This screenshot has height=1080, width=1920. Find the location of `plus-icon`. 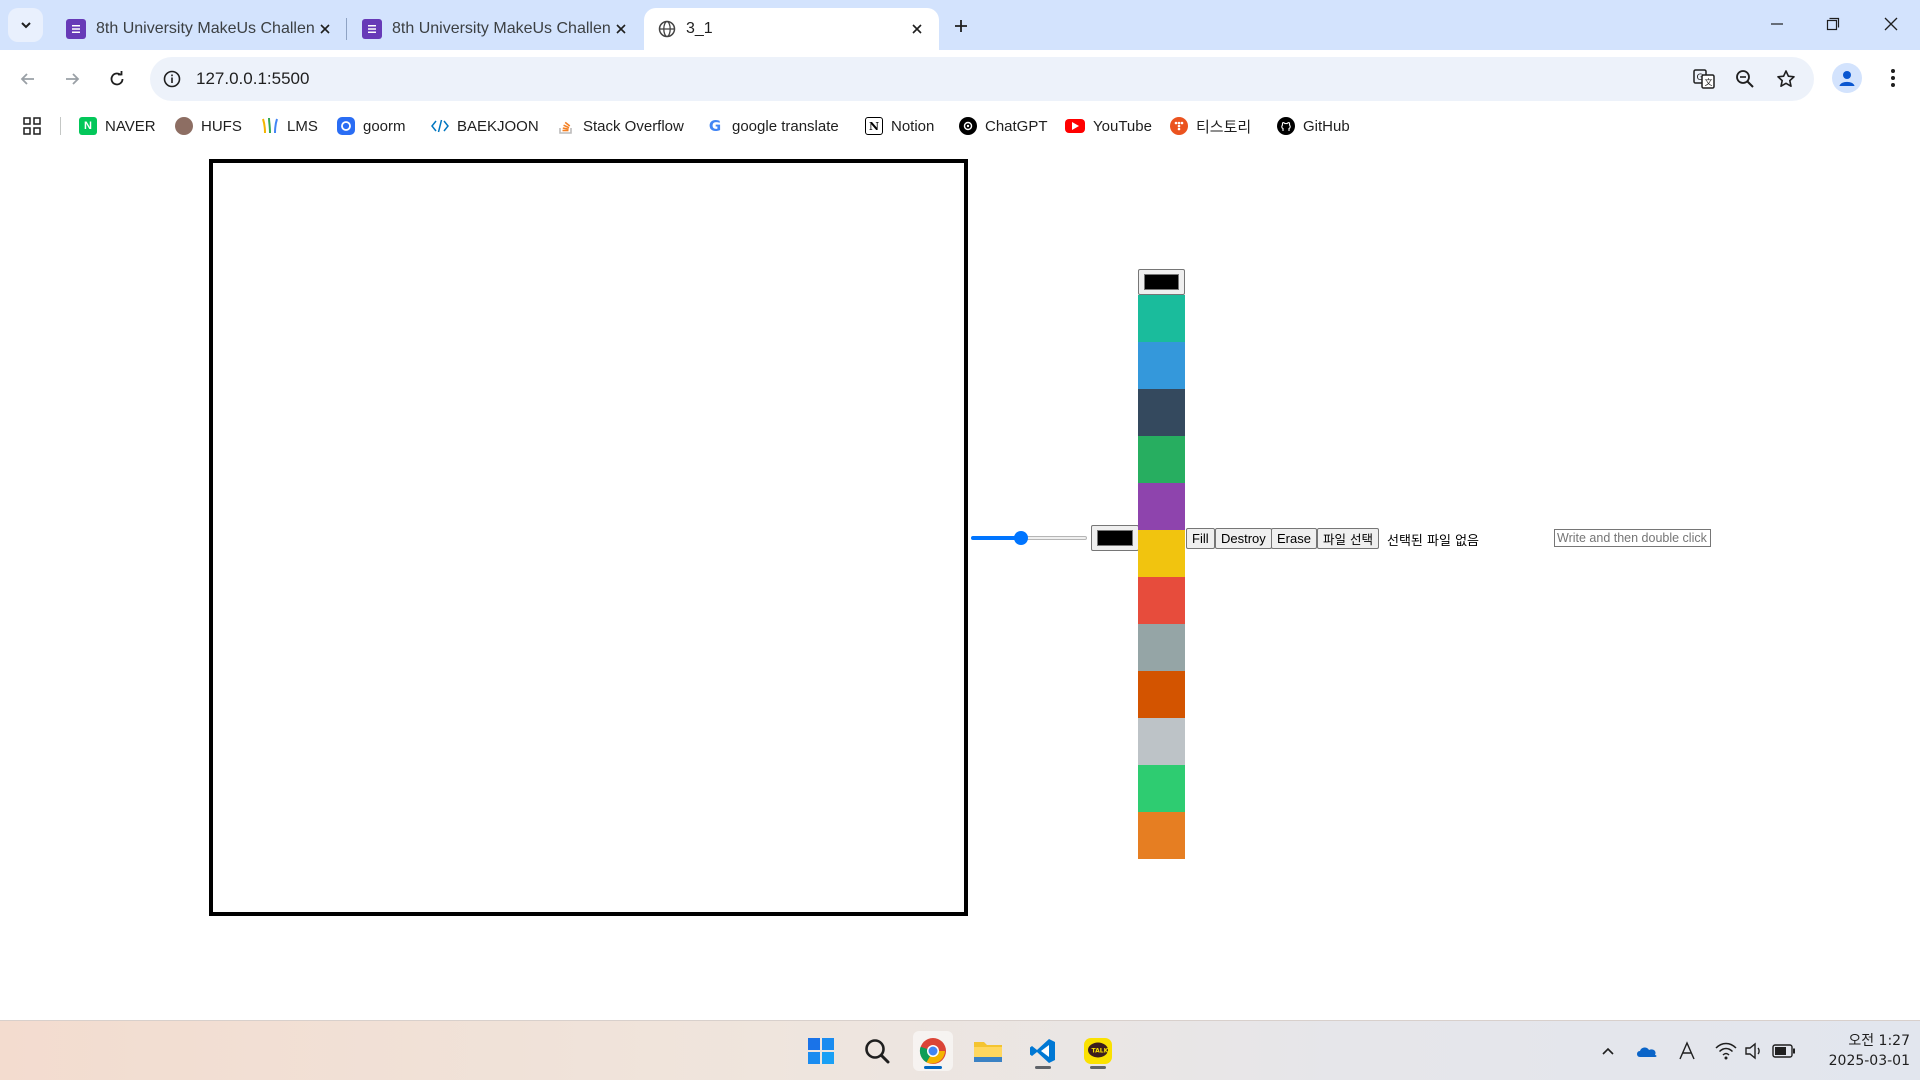

plus-icon is located at coordinates (961, 26).